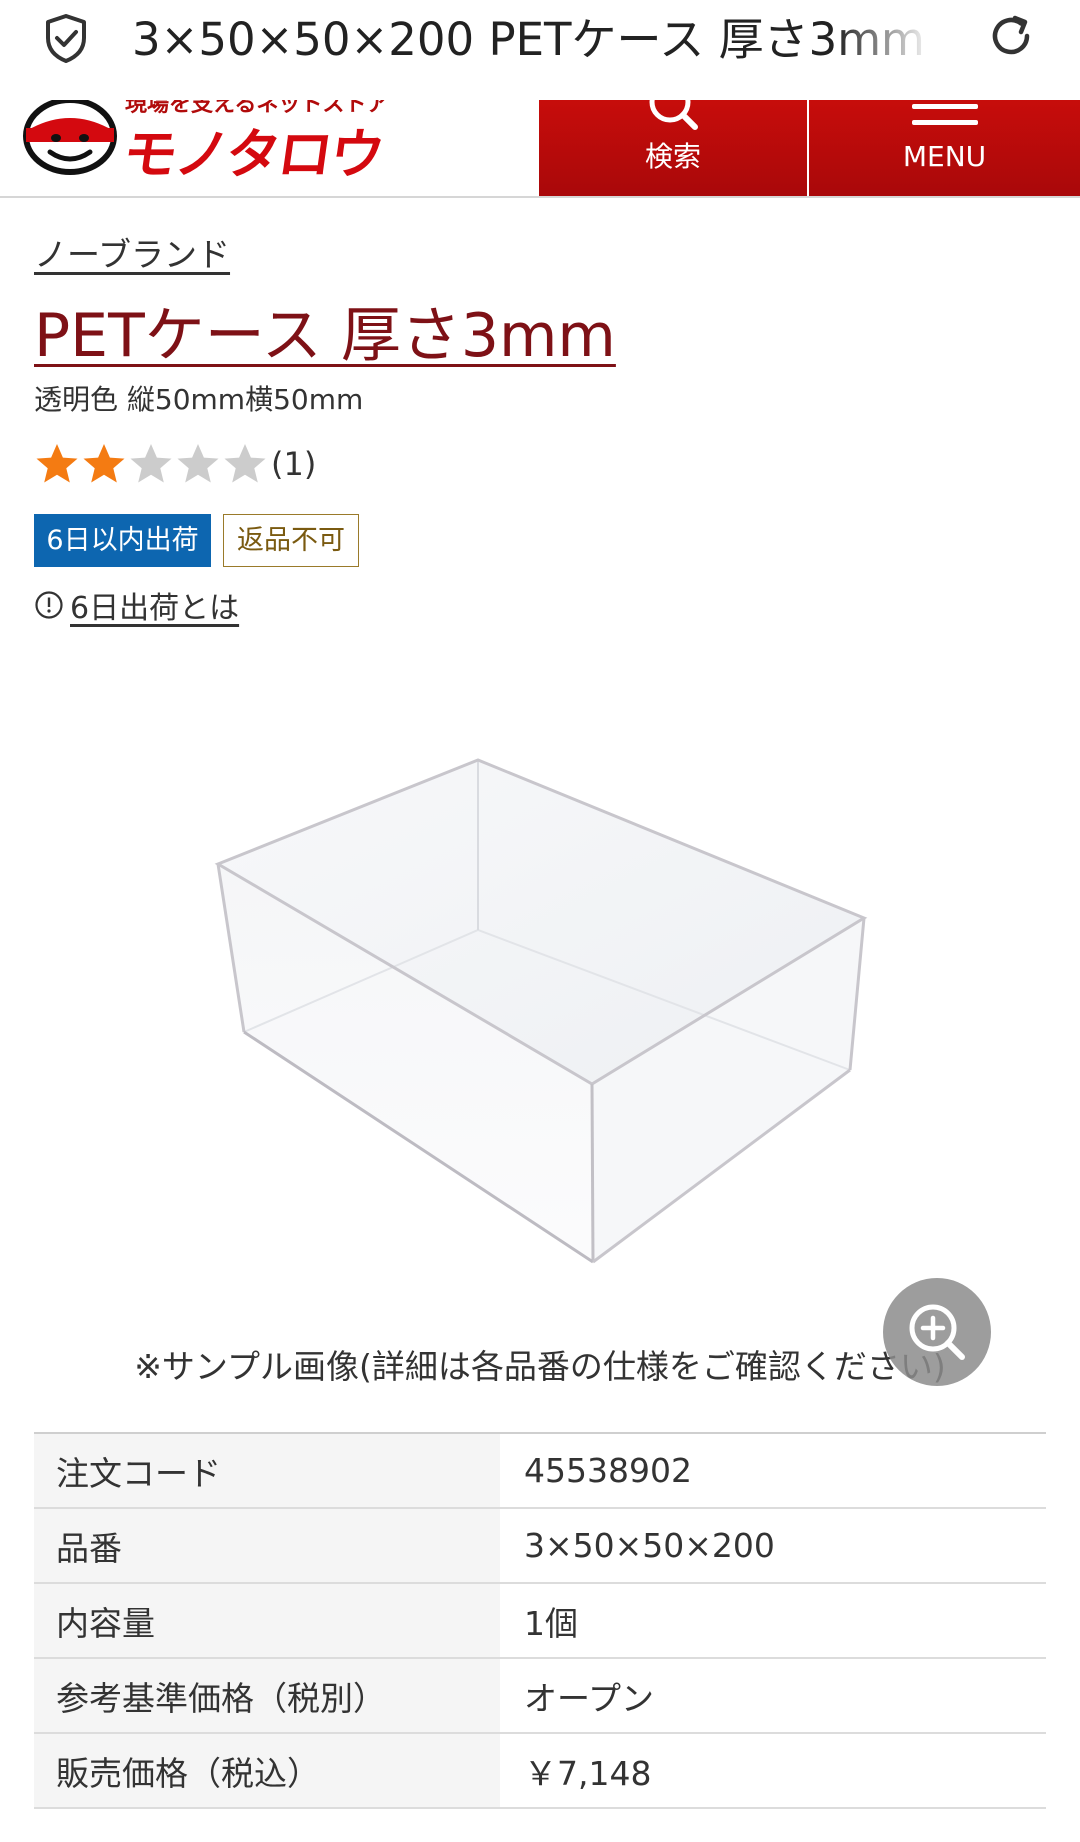 The height and width of the screenshot is (1842, 1080). Describe the element at coordinates (325, 336) in the screenshot. I see `product-title: PETケース 厚さ3mm` at that location.